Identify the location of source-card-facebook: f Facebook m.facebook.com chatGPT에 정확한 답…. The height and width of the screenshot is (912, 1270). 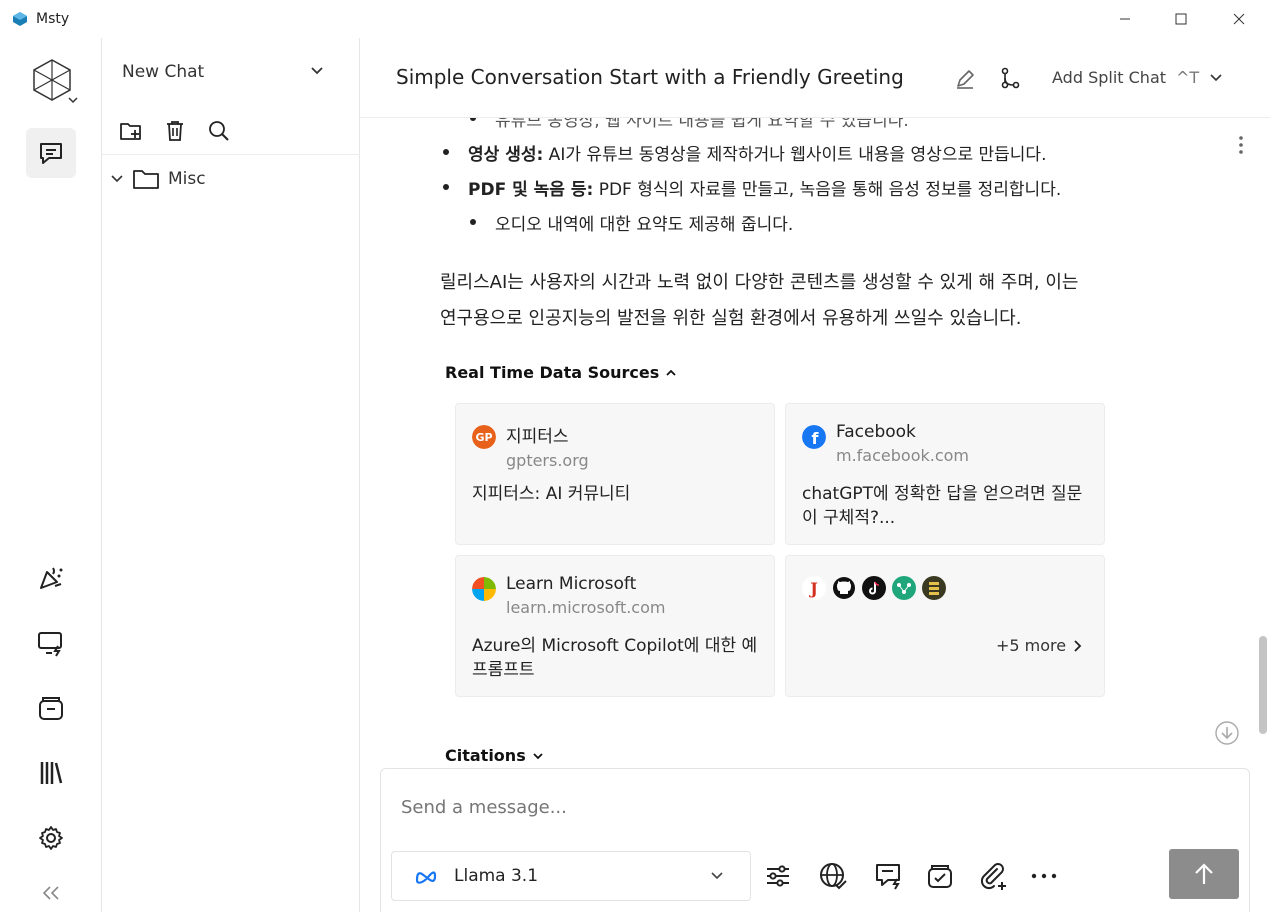
(945, 474).